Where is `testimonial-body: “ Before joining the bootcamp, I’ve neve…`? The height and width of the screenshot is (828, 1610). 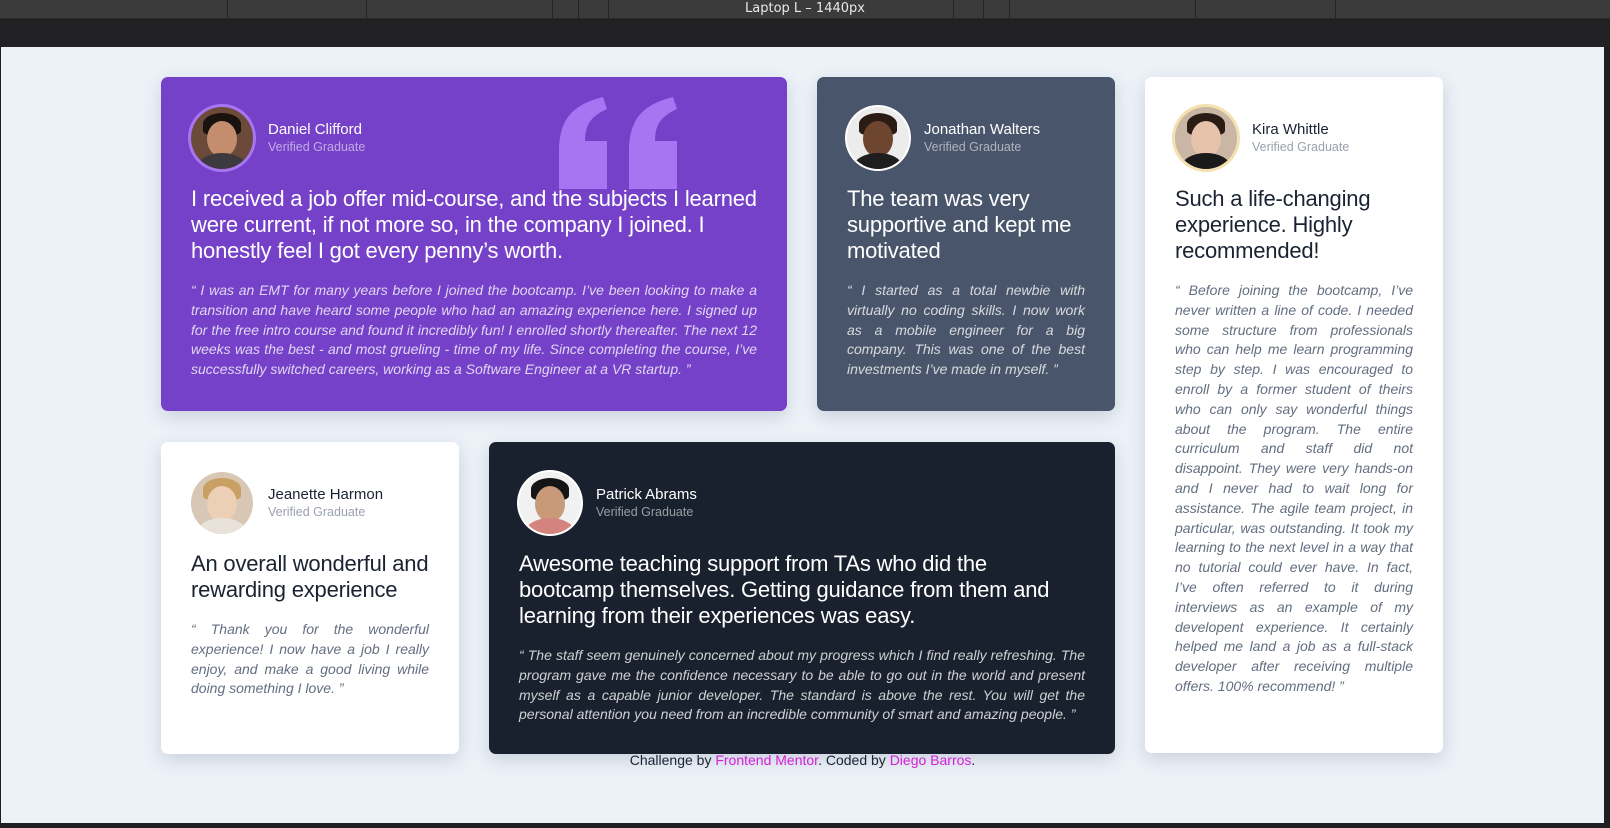 testimonial-body: “ Before joining the bootcamp, I’ve neve… is located at coordinates (1294, 488).